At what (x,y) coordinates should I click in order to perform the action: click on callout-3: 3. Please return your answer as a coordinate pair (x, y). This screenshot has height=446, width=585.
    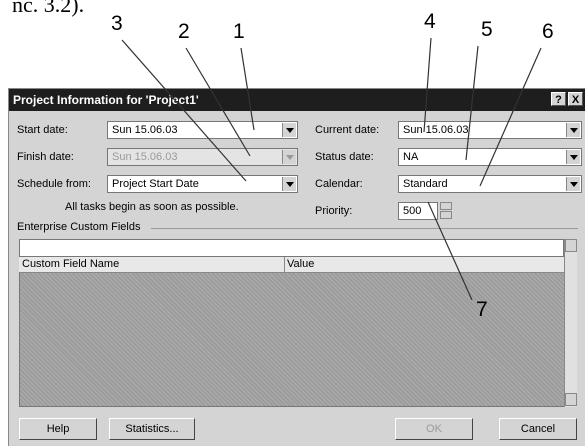
    Looking at the image, I should click on (117, 23).